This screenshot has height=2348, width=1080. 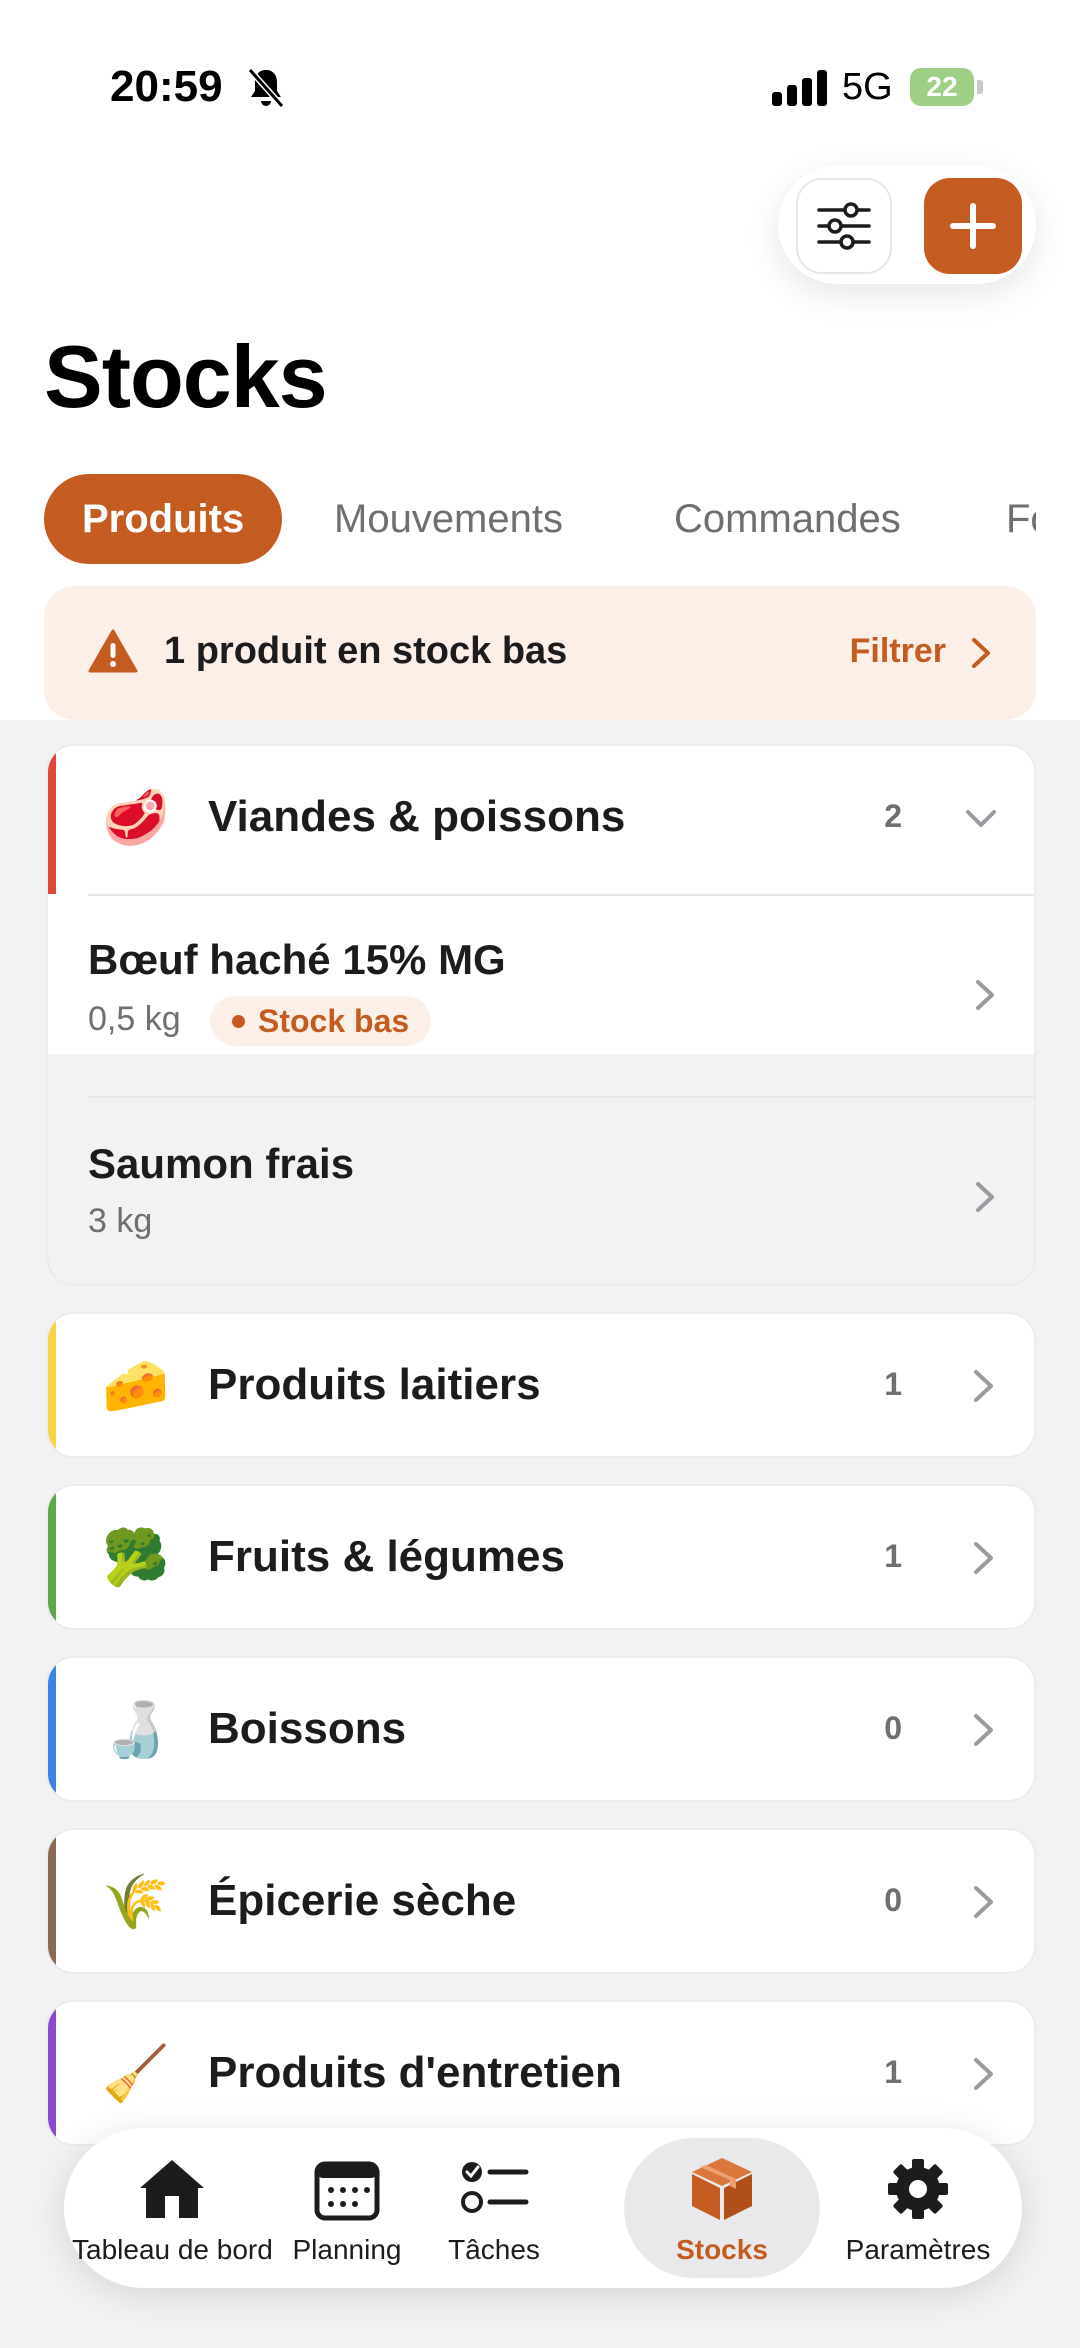 What do you see at coordinates (942, 87) in the screenshot?
I see `battery-indicator: 22` at bounding box center [942, 87].